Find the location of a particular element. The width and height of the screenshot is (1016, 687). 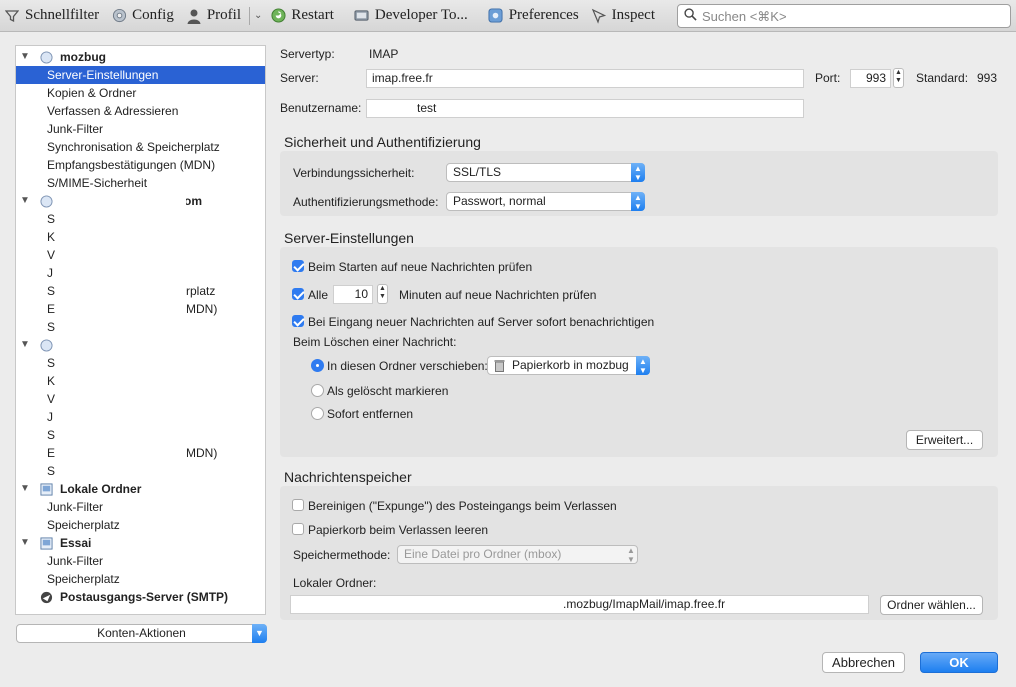

person-icon is located at coordinates (194, 16).